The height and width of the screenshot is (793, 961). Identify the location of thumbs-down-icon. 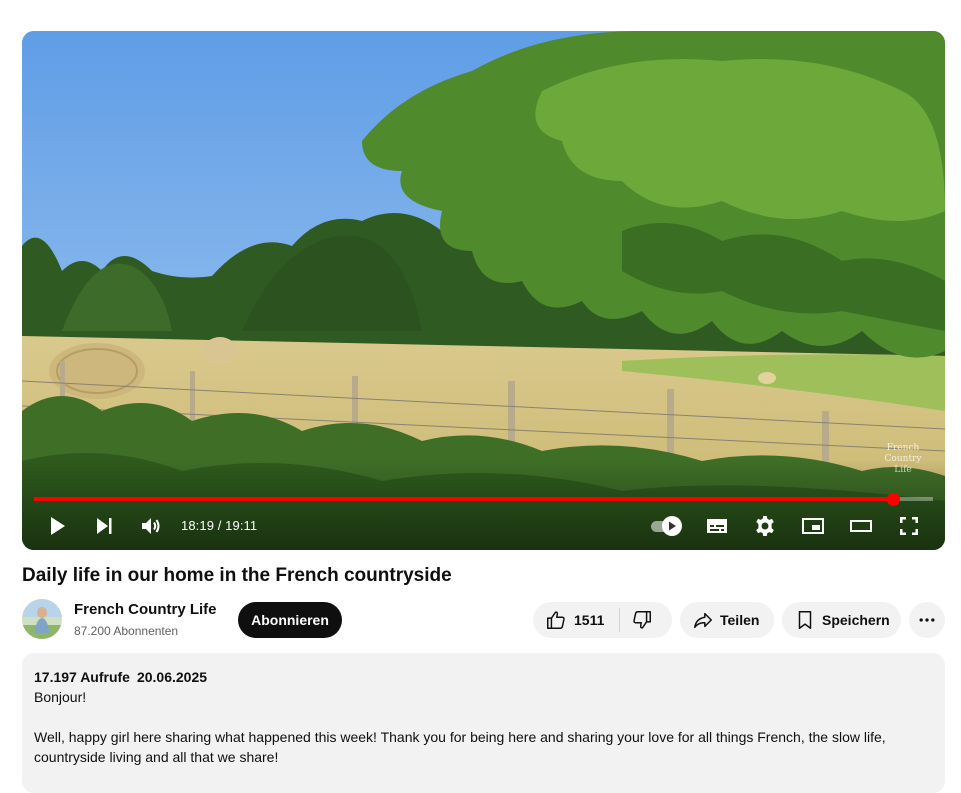
(642, 620).